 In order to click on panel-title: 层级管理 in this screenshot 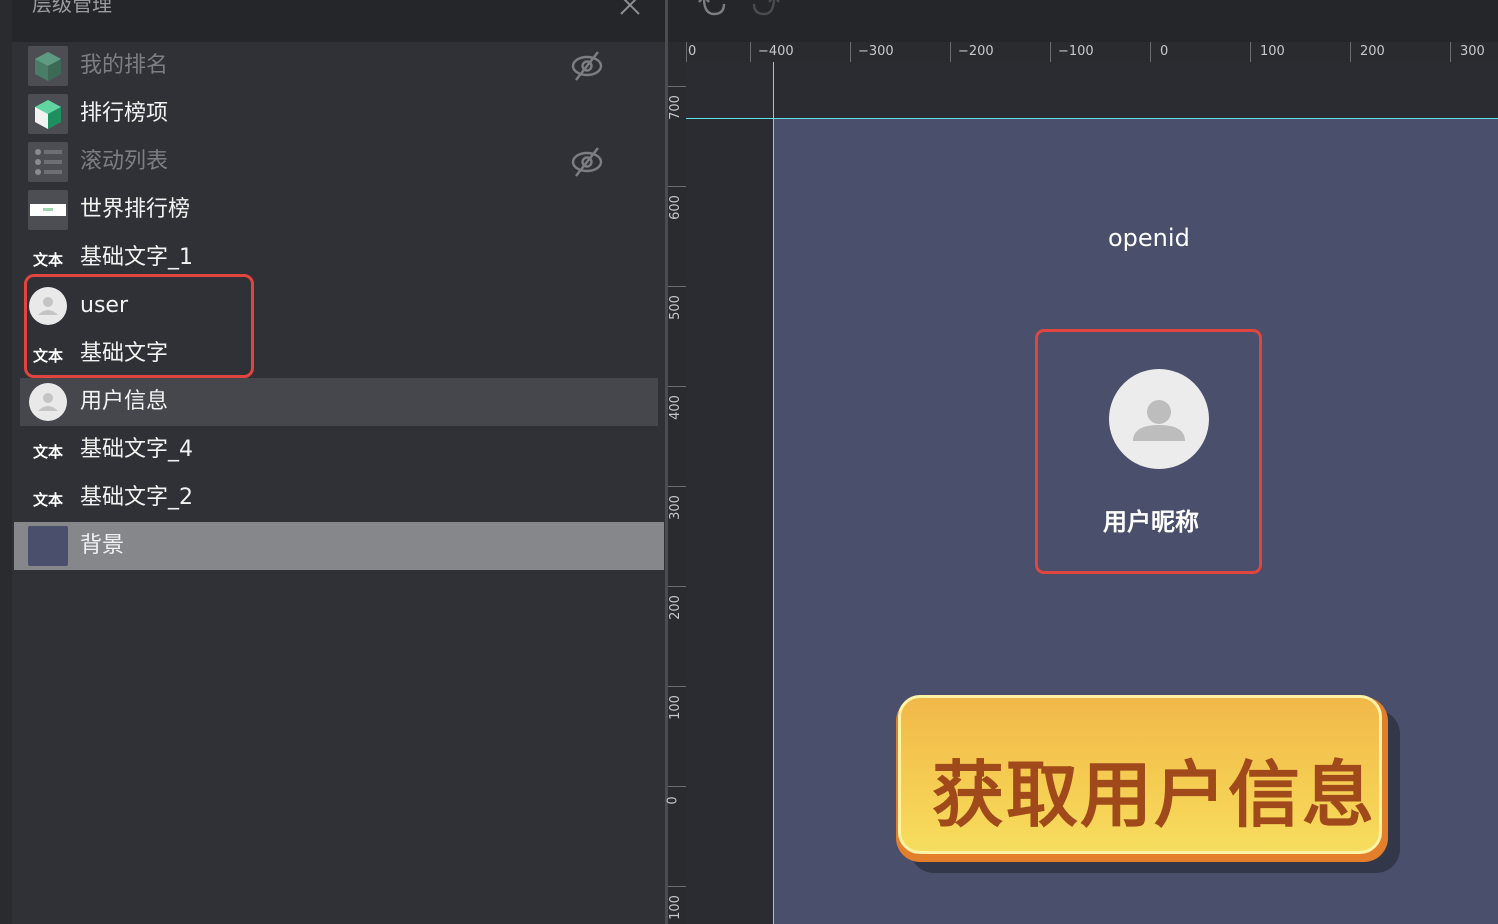, I will do `click(72, 8)`.